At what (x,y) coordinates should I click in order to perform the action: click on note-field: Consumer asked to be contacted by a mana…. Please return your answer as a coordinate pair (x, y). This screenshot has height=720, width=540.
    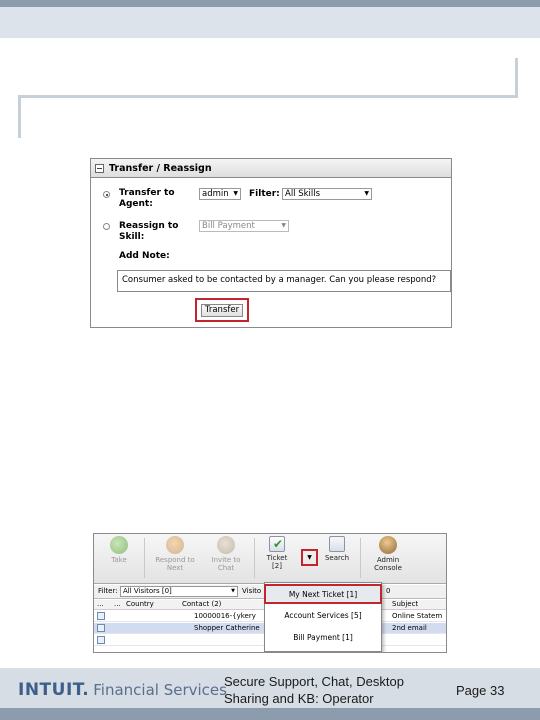
    Looking at the image, I should click on (284, 281).